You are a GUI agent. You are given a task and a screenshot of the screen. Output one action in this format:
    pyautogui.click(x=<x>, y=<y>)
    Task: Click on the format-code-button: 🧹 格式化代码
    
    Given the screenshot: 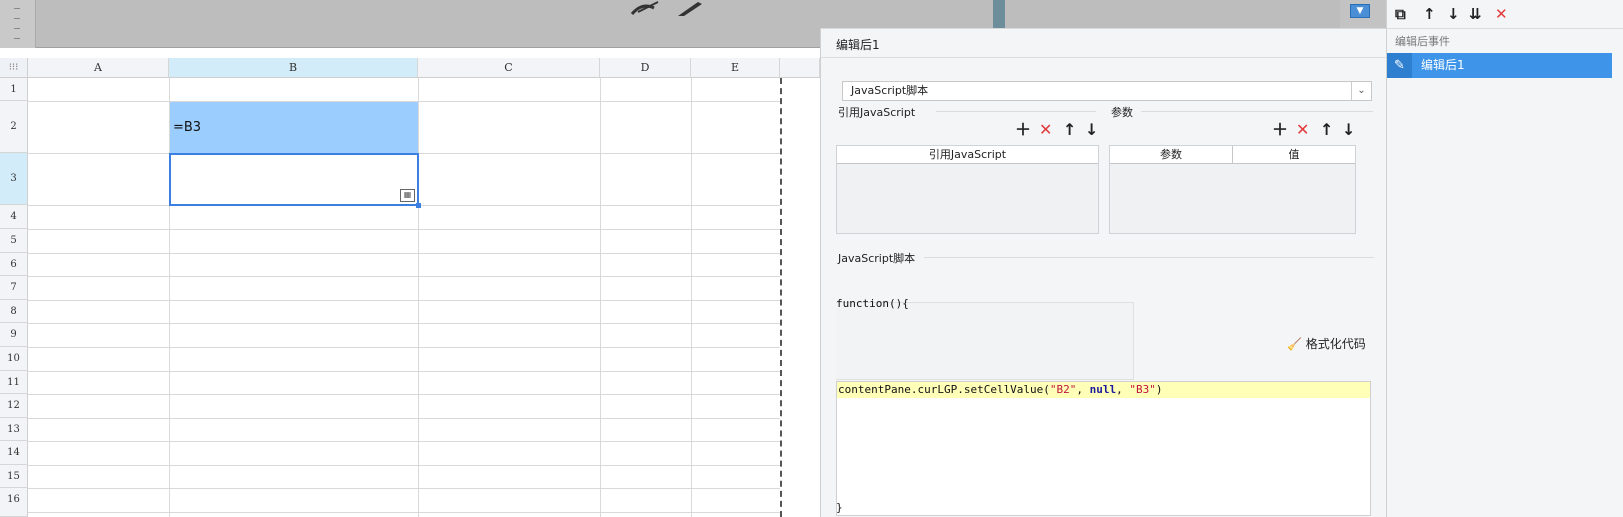 What is the action you would take?
    pyautogui.click(x=1326, y=343)
    